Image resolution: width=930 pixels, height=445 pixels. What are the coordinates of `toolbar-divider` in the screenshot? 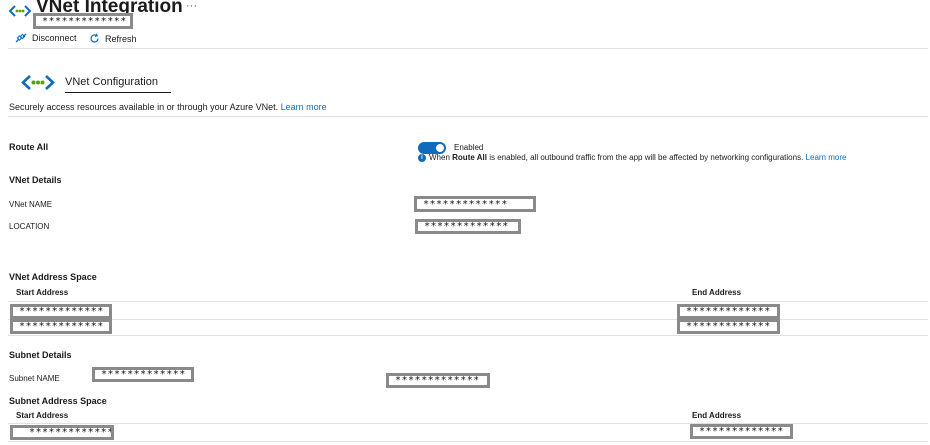 It's located at (468, 48).